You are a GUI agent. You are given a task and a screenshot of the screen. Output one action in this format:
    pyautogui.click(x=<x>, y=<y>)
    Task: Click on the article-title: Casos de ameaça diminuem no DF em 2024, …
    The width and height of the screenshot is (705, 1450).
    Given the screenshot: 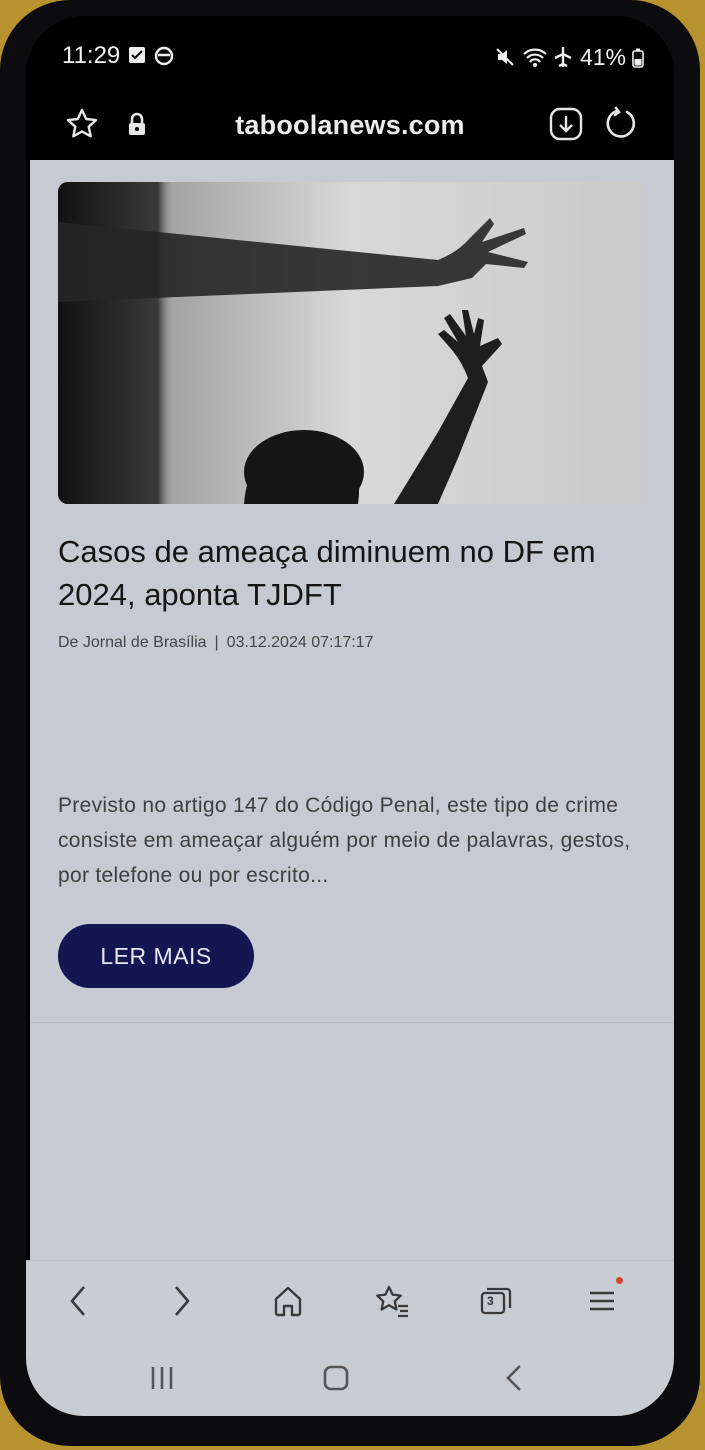 What is the action you would take?
    pyautogui.click(x=352, y=573)
    